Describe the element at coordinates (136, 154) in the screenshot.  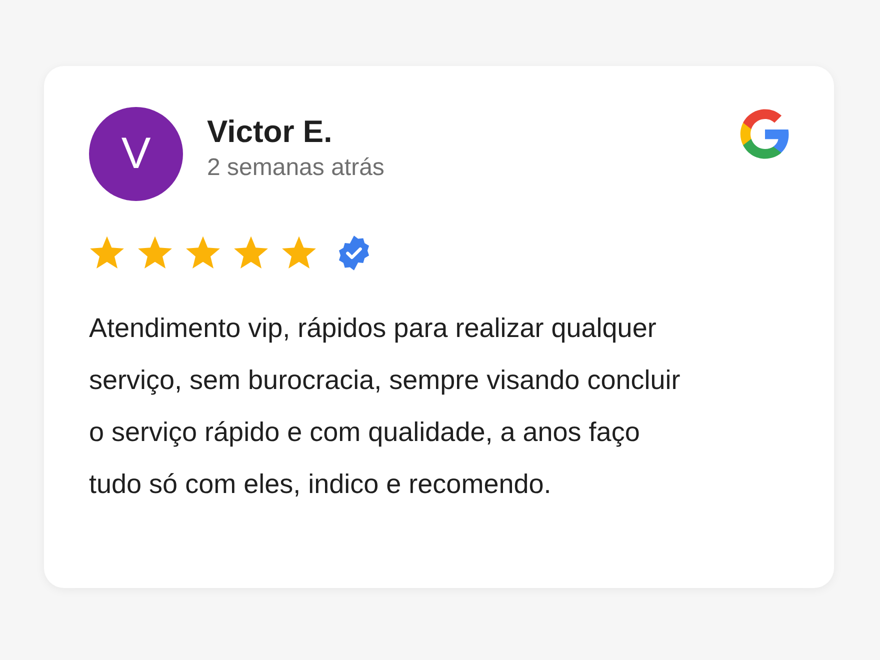
I see `avatar: V` at that location.